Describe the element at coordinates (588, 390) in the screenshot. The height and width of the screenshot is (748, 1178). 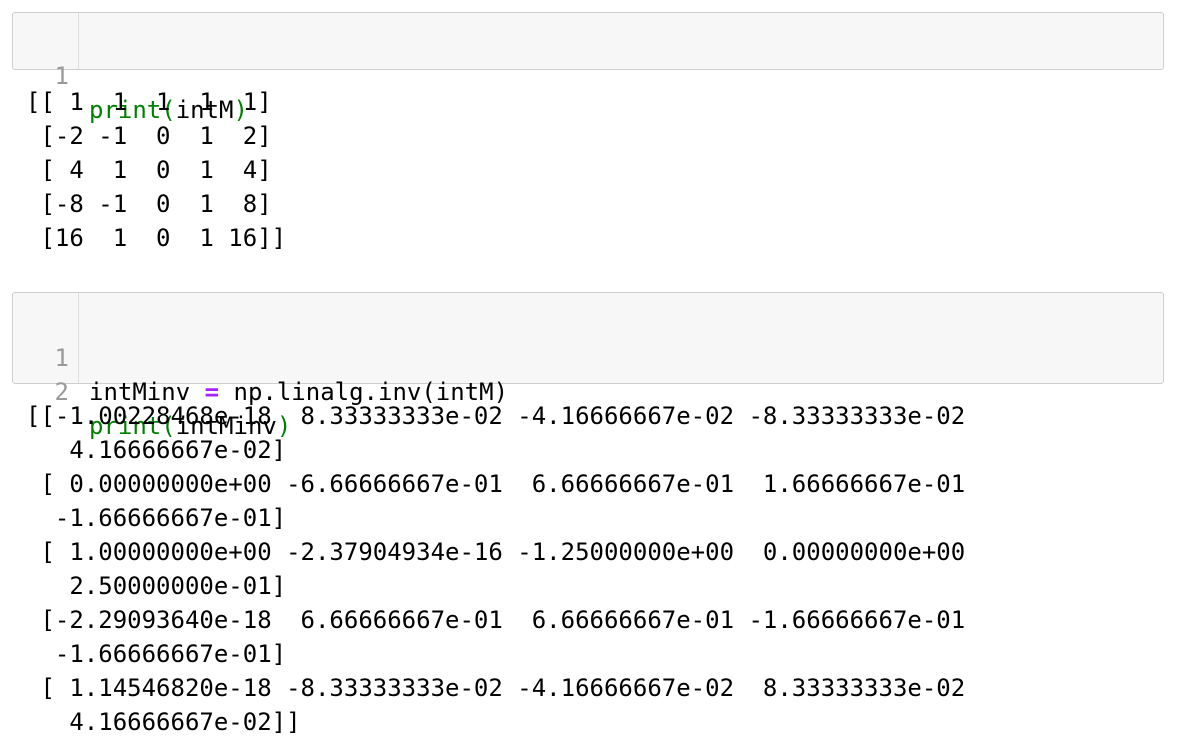
I see `code-line: 2 print(intMinv)` at that location.